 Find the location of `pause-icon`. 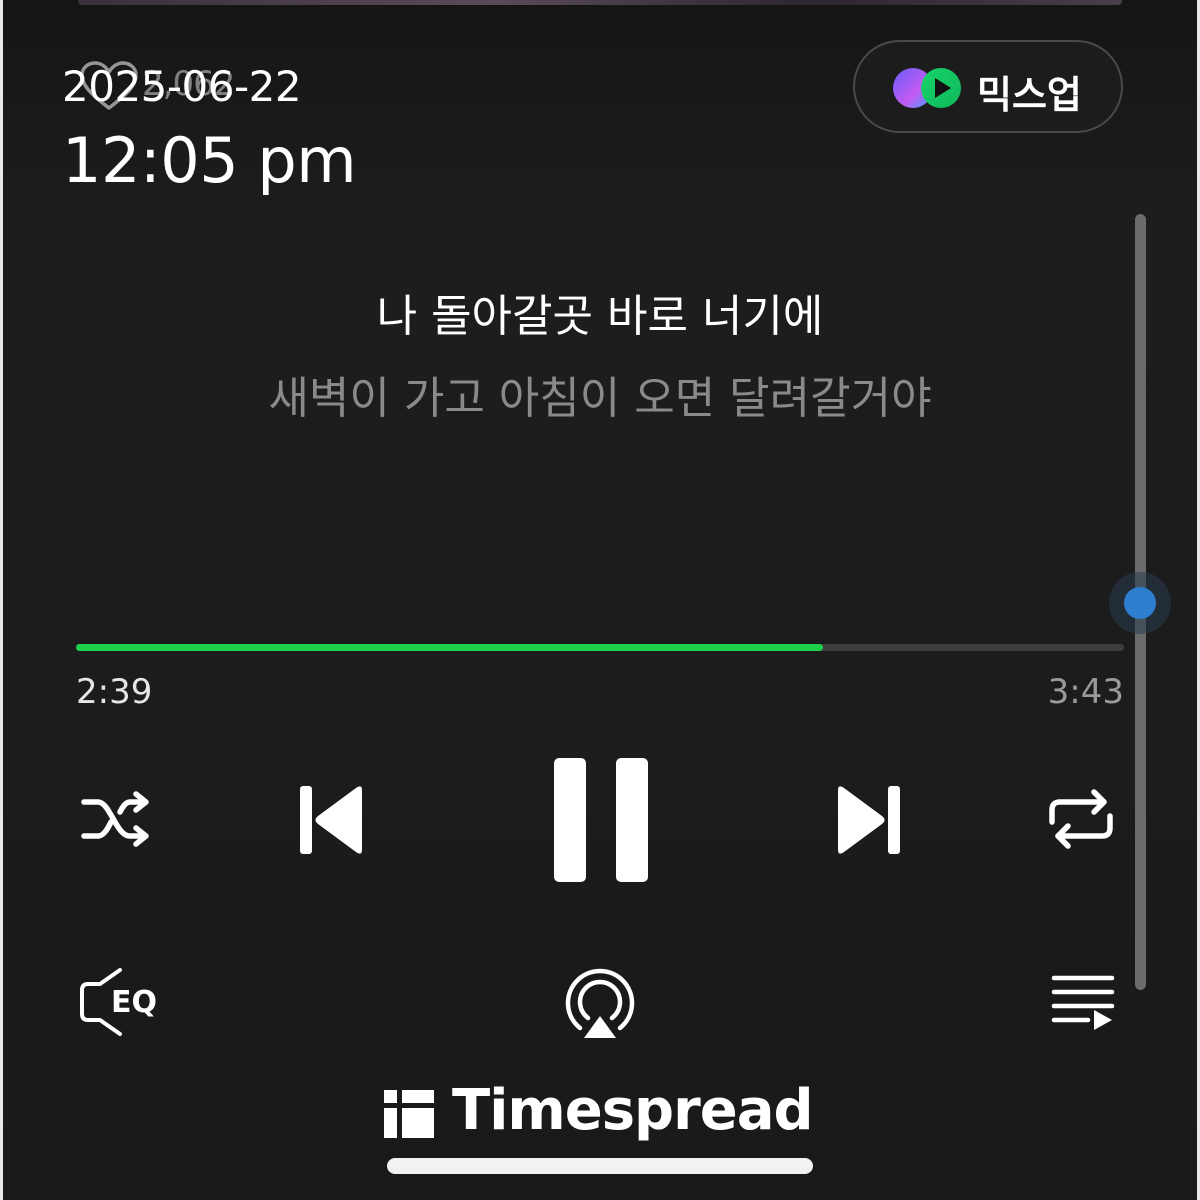

pause-icon is located at coordinates (601, 820).